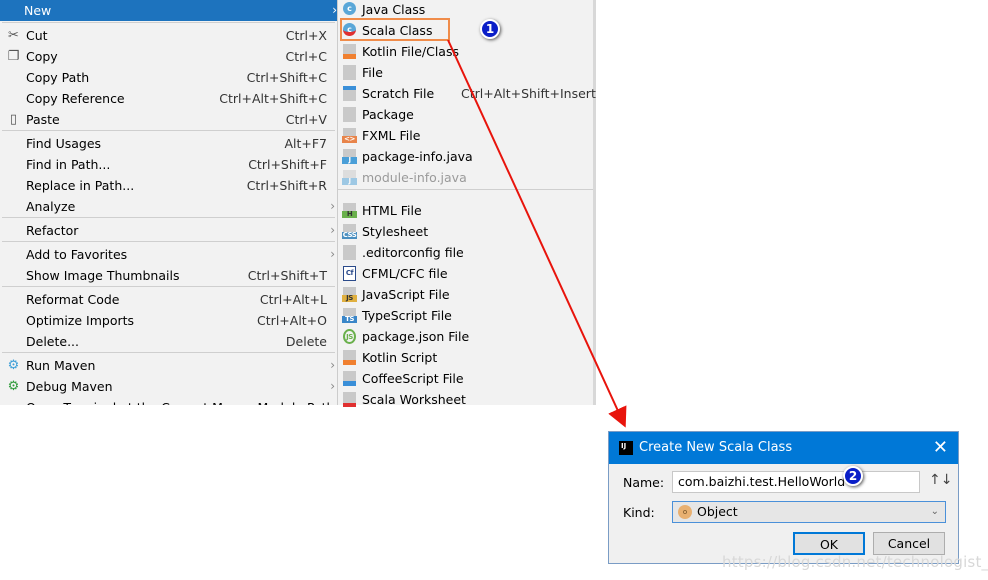  I want to click on chevron-down-icon: ⌄, so click(934, 511).